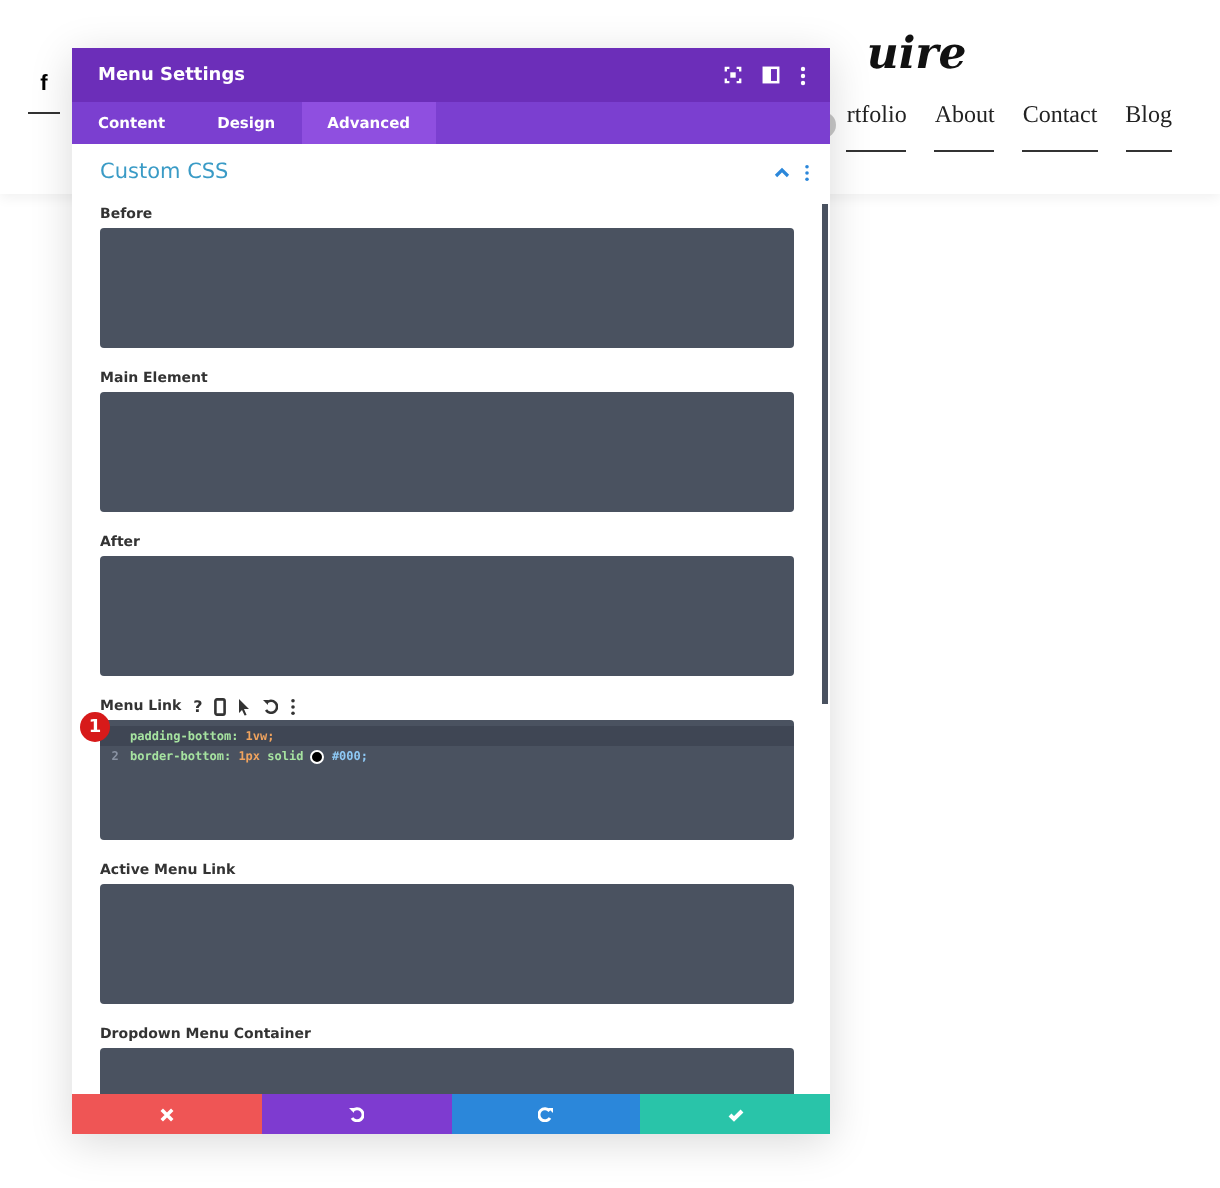  I want to click on site-logo: uire, so click(916, 54).